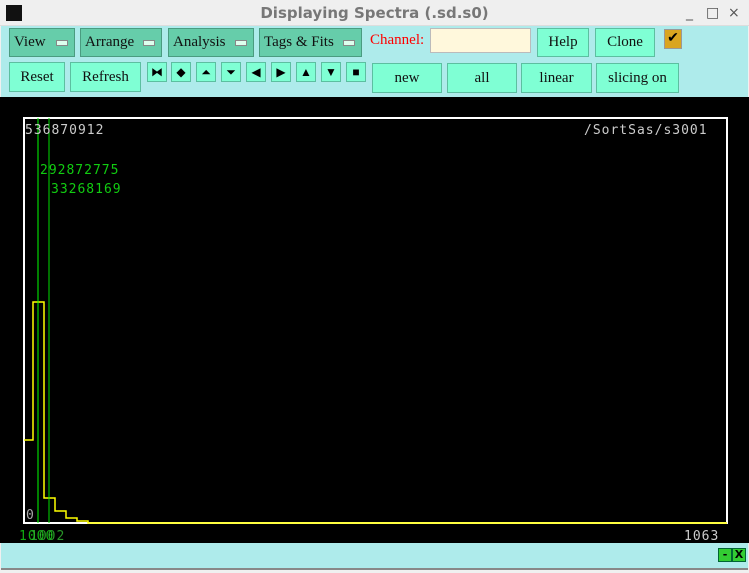  Describe the element at coordinates (256, 72) in the screenshot. I see `scroll-left-icon: ◀` at that location.